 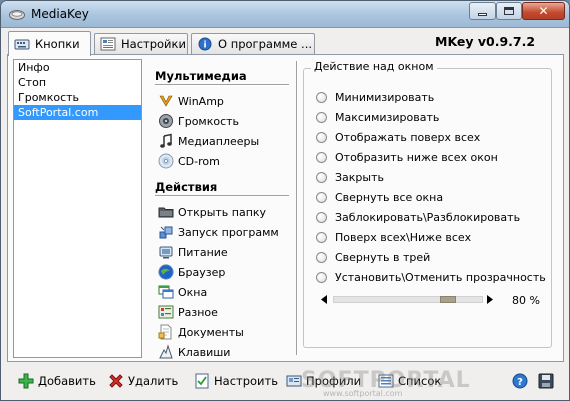 What do you see at coordinates (416, 157) in the screenshot?
I see `radio-label: Отобразить ниже всех окон` at bounding box center [416, 157].